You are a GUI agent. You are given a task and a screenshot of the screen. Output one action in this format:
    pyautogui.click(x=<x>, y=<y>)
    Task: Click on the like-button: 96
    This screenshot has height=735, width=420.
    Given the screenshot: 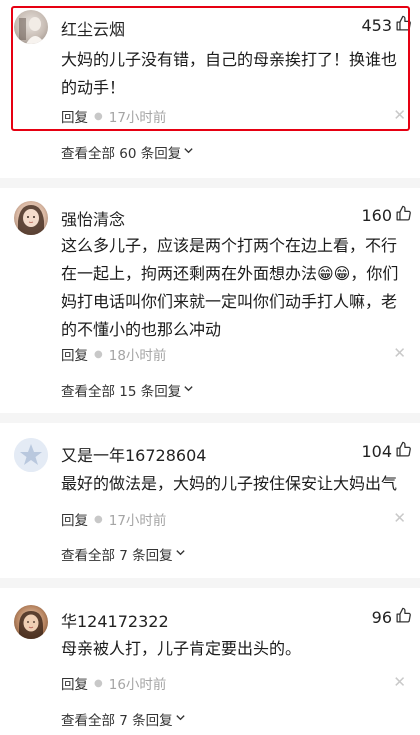 What is the action you would take?
    pyautogui.click(x=392, y=617)
    